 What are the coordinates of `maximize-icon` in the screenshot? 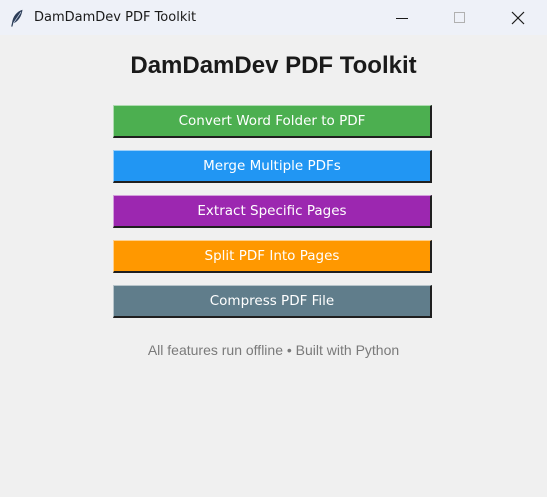 It's located at (459, 17).